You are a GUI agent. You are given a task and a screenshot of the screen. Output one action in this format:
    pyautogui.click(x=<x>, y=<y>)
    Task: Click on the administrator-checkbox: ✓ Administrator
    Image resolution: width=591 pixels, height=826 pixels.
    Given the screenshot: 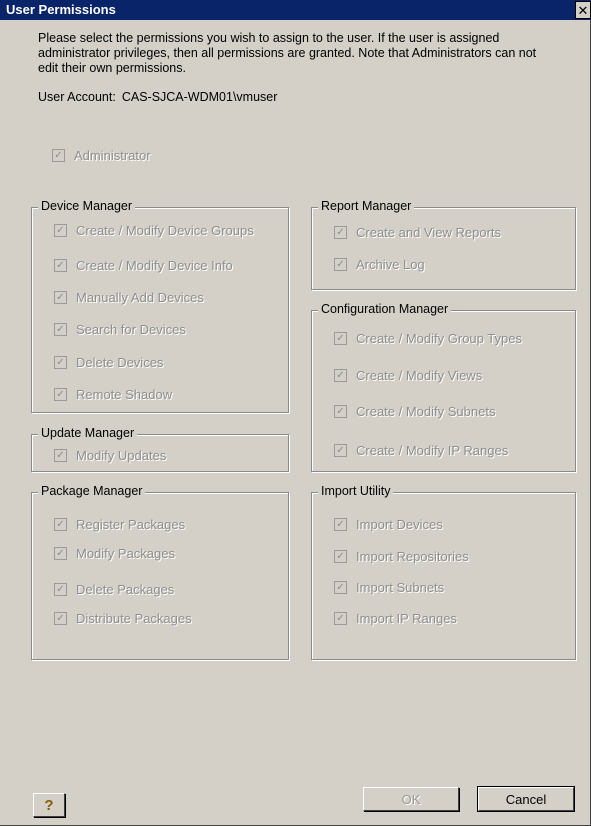 What is the action you would take?
    pyautogui.click(x=101, y=155)
    